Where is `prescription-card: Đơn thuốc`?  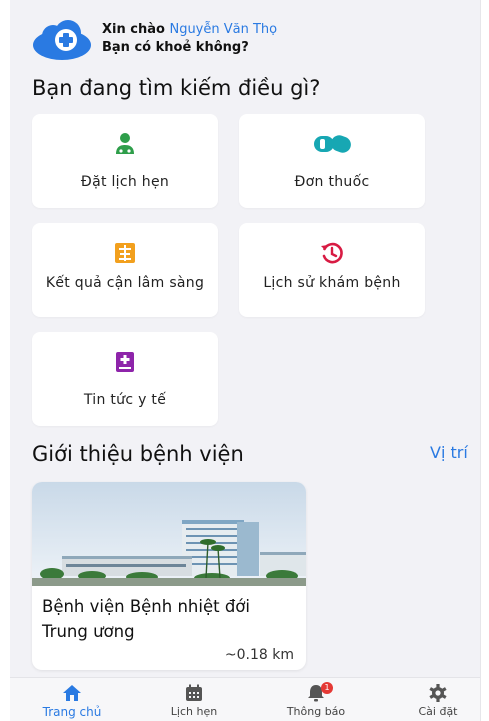
prescription-card: Đơn thuốc is located at coordinates (332, 161).